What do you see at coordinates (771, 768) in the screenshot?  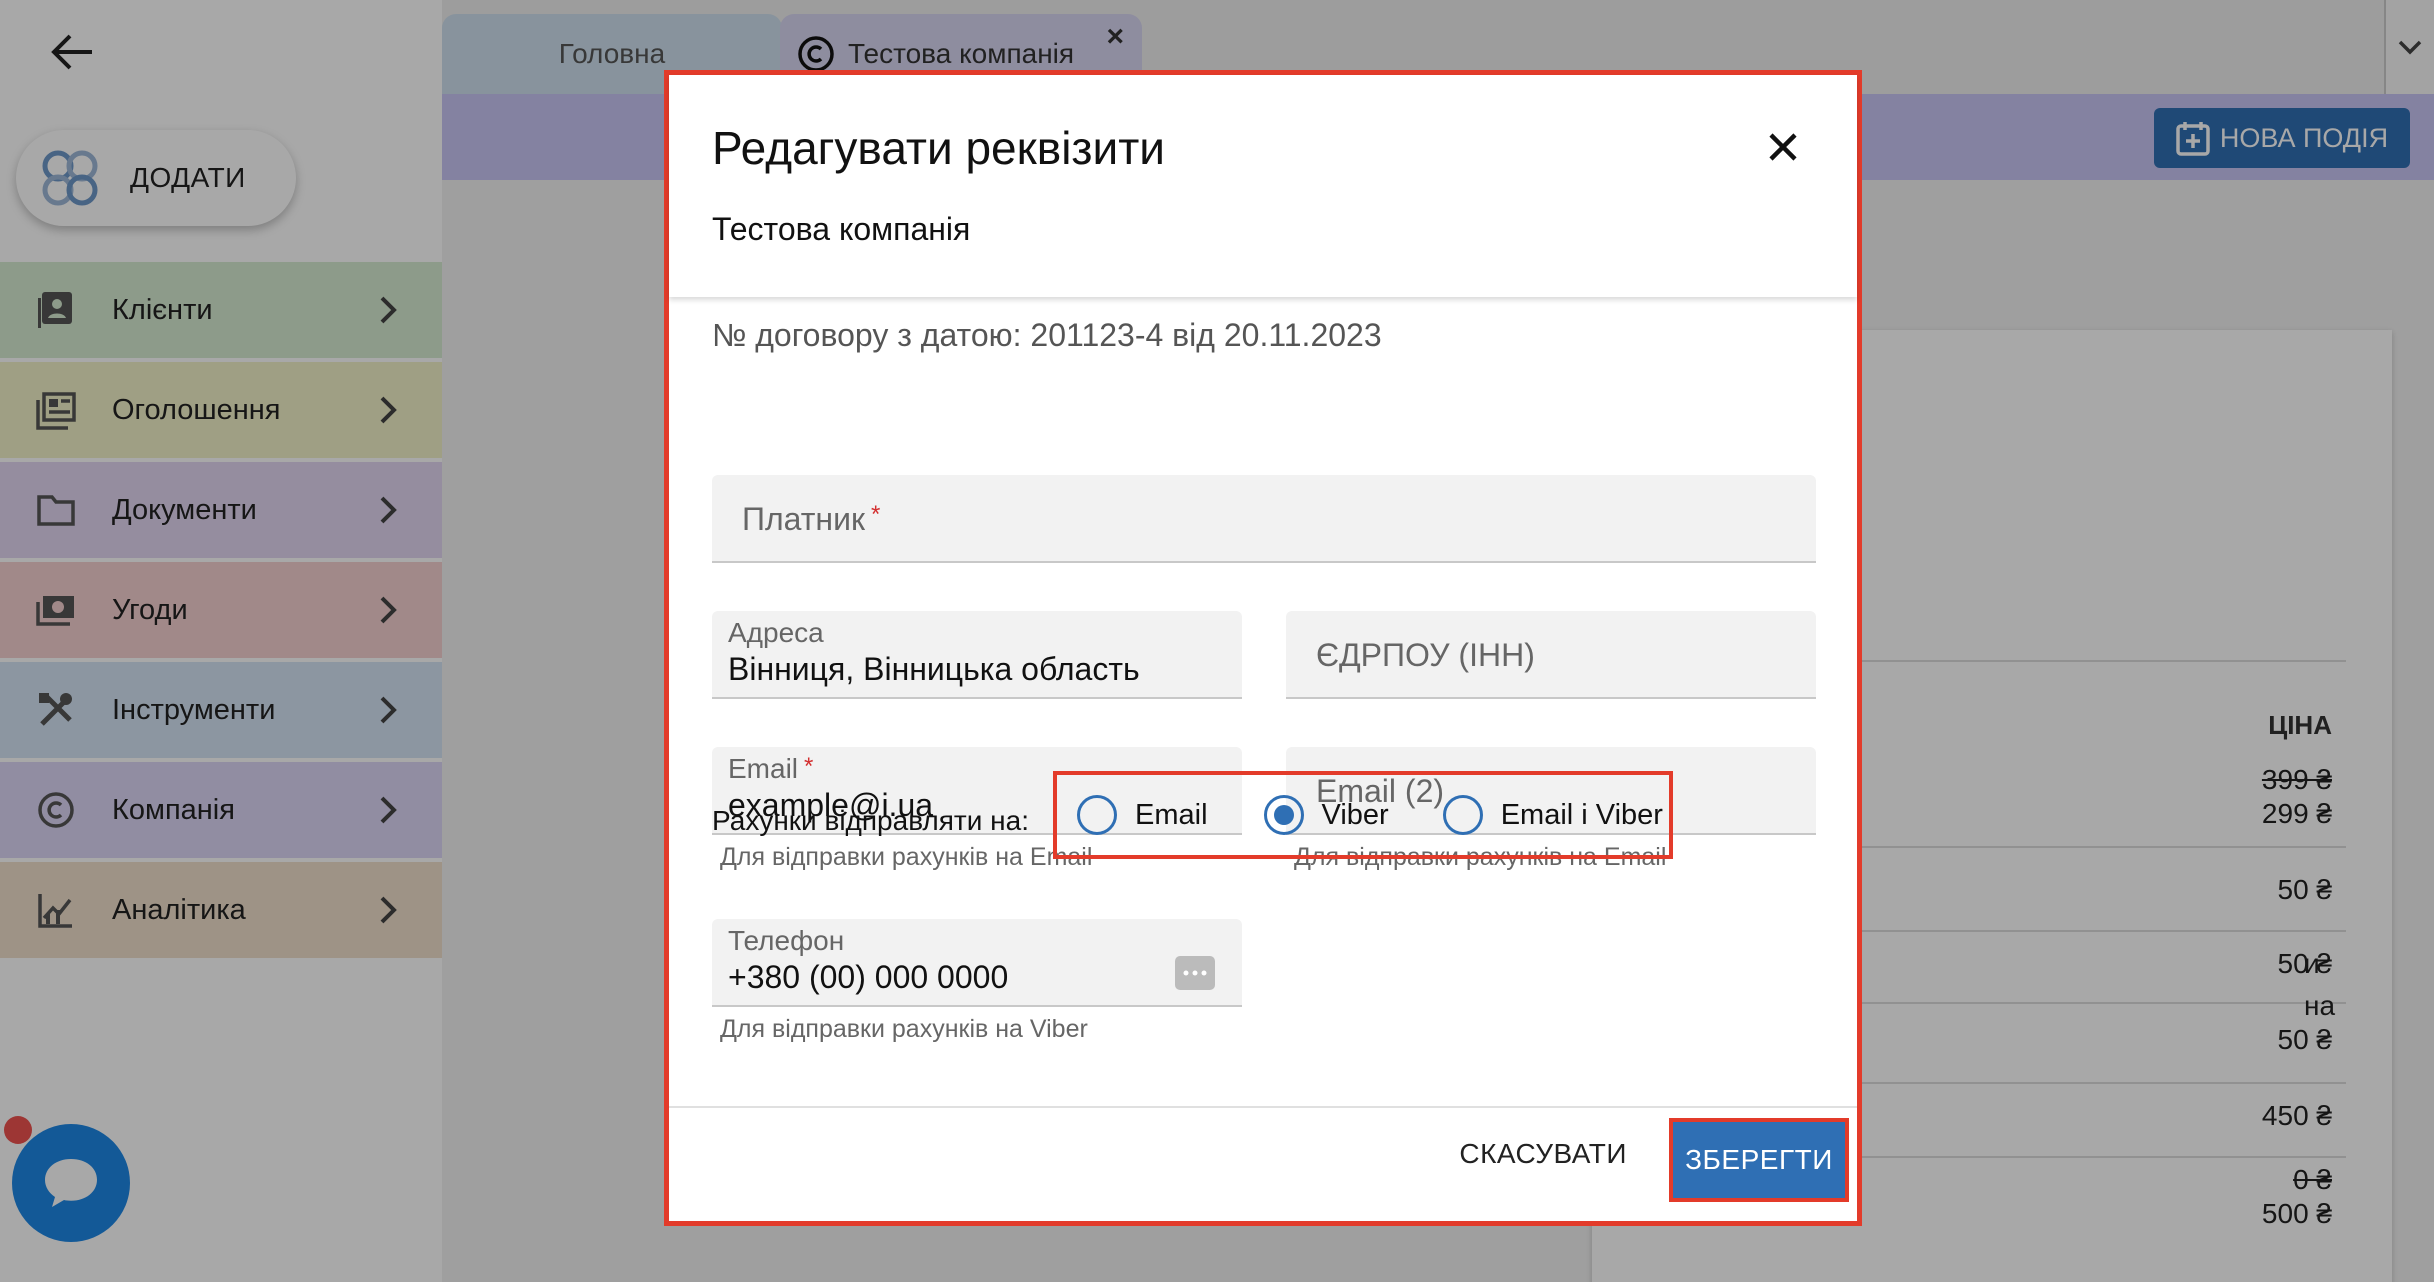 I see `email-label: Email *` at bounding box center [771, 768].